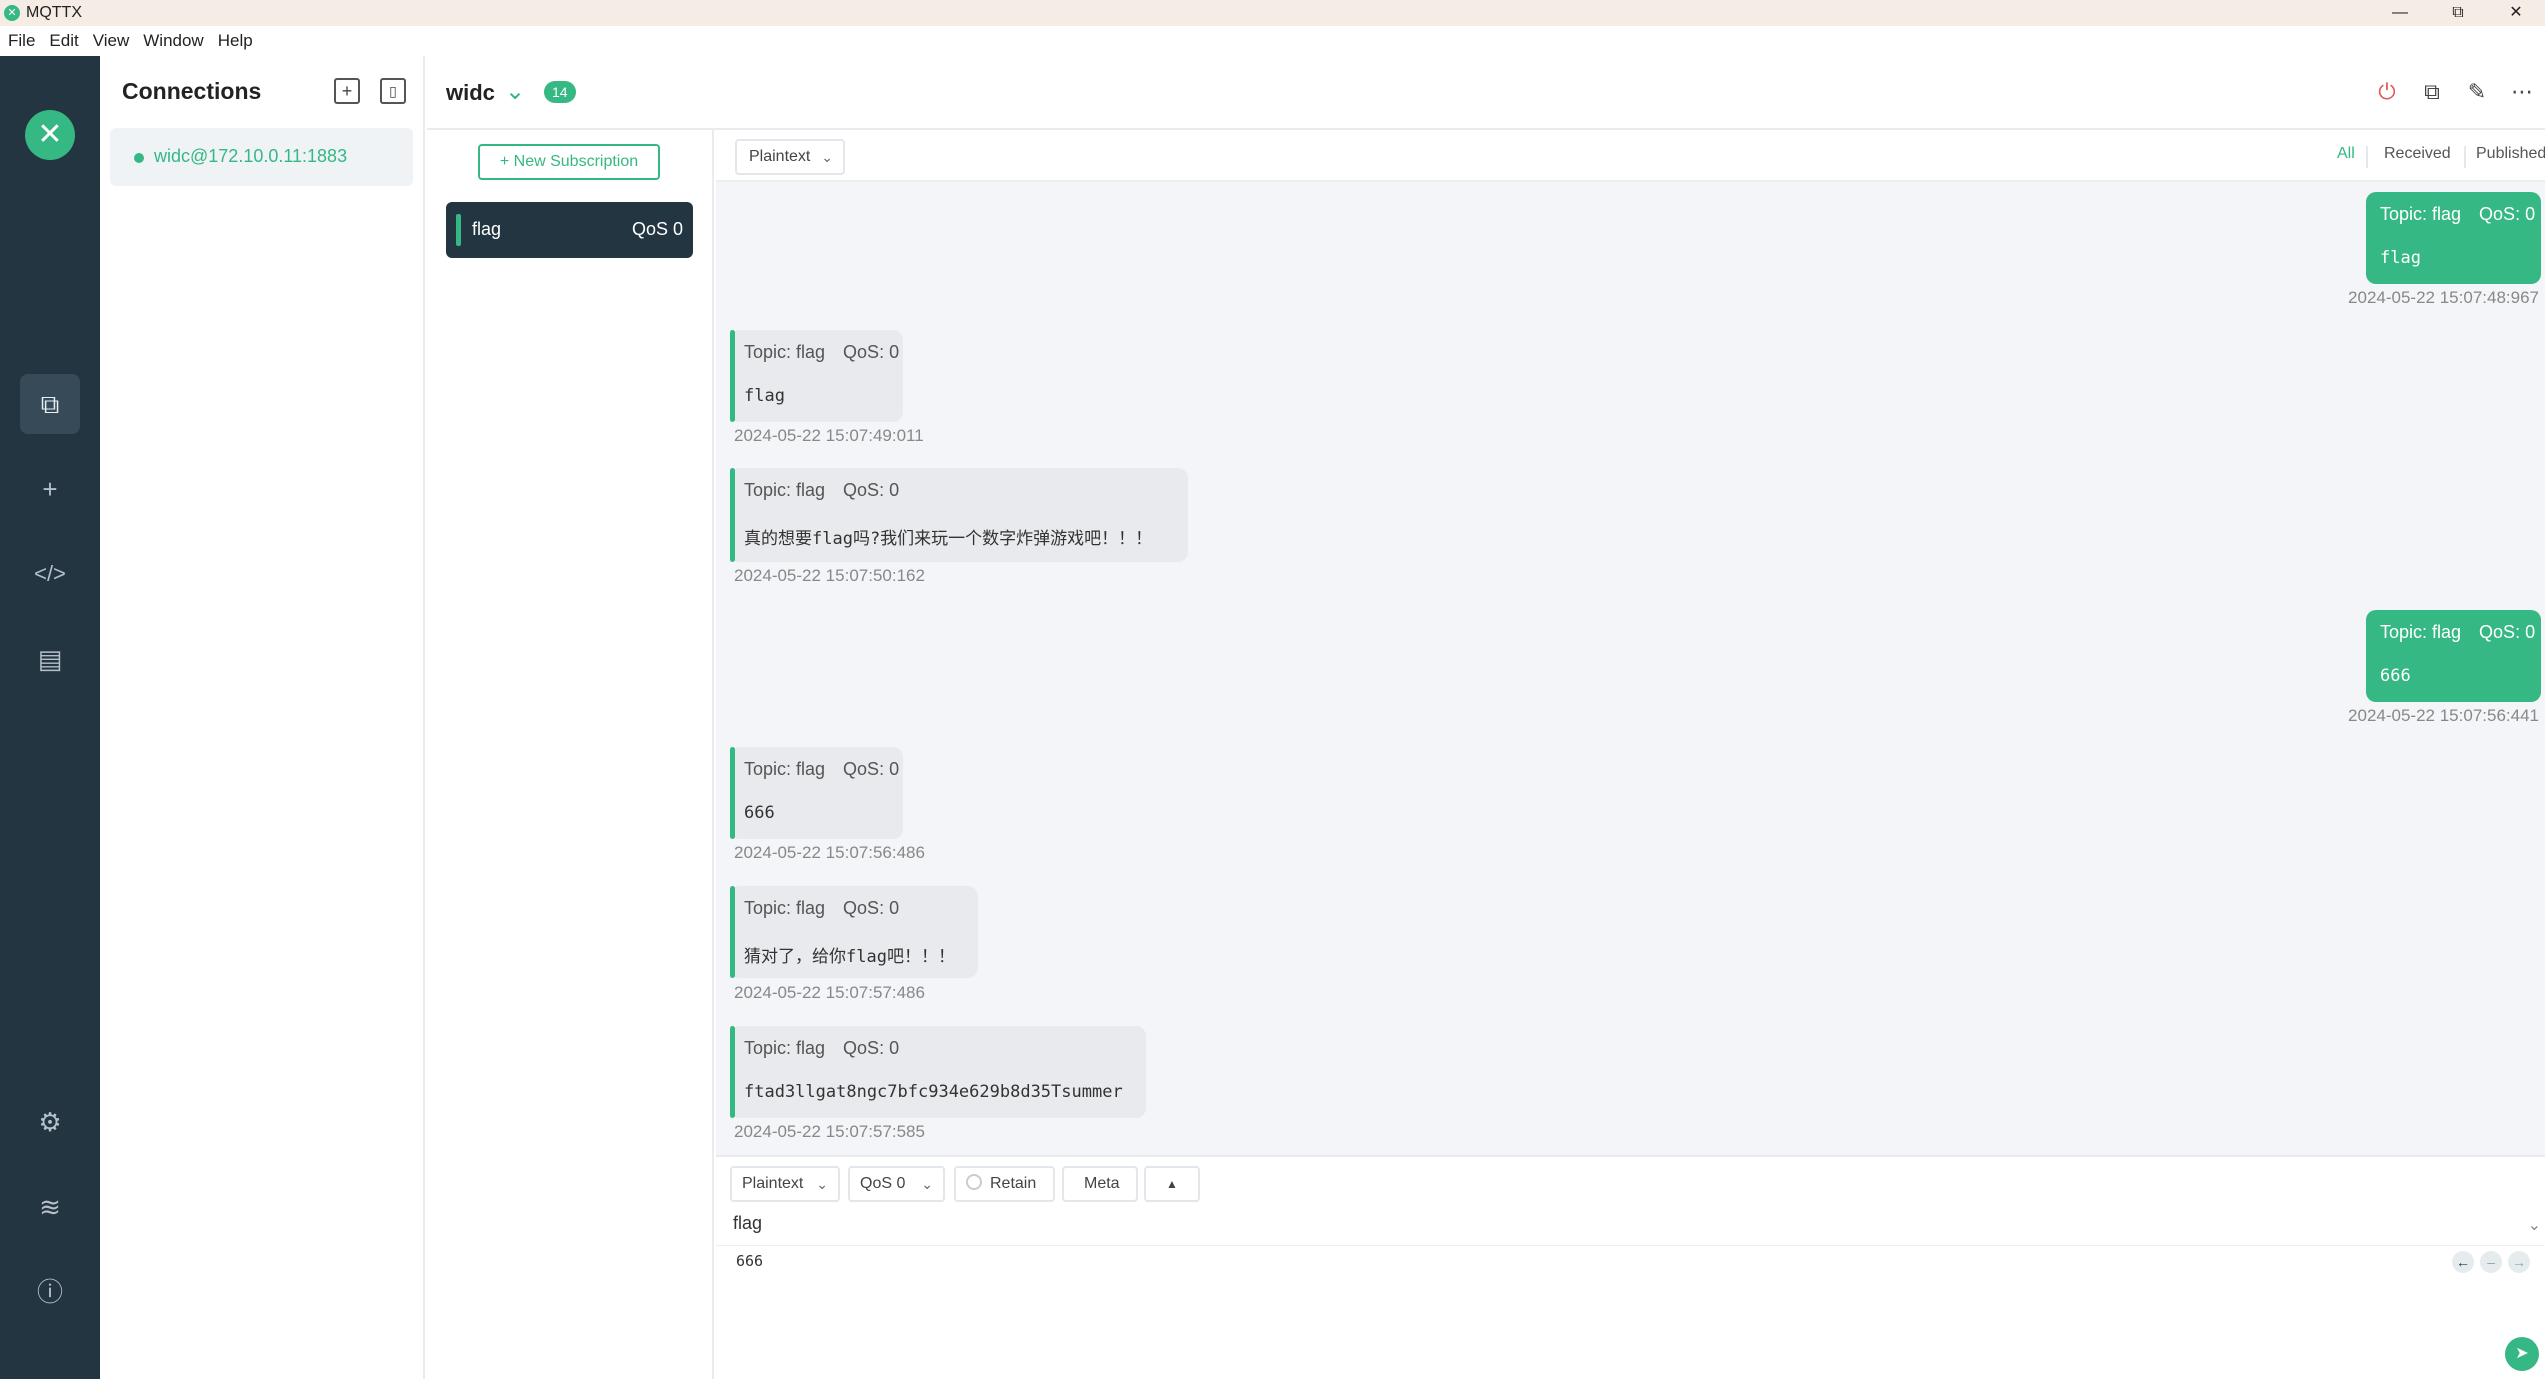 The height and width of the screenshot is (1379, 2545). I want to click on retain-label: Retain, so click(1013, 1183).